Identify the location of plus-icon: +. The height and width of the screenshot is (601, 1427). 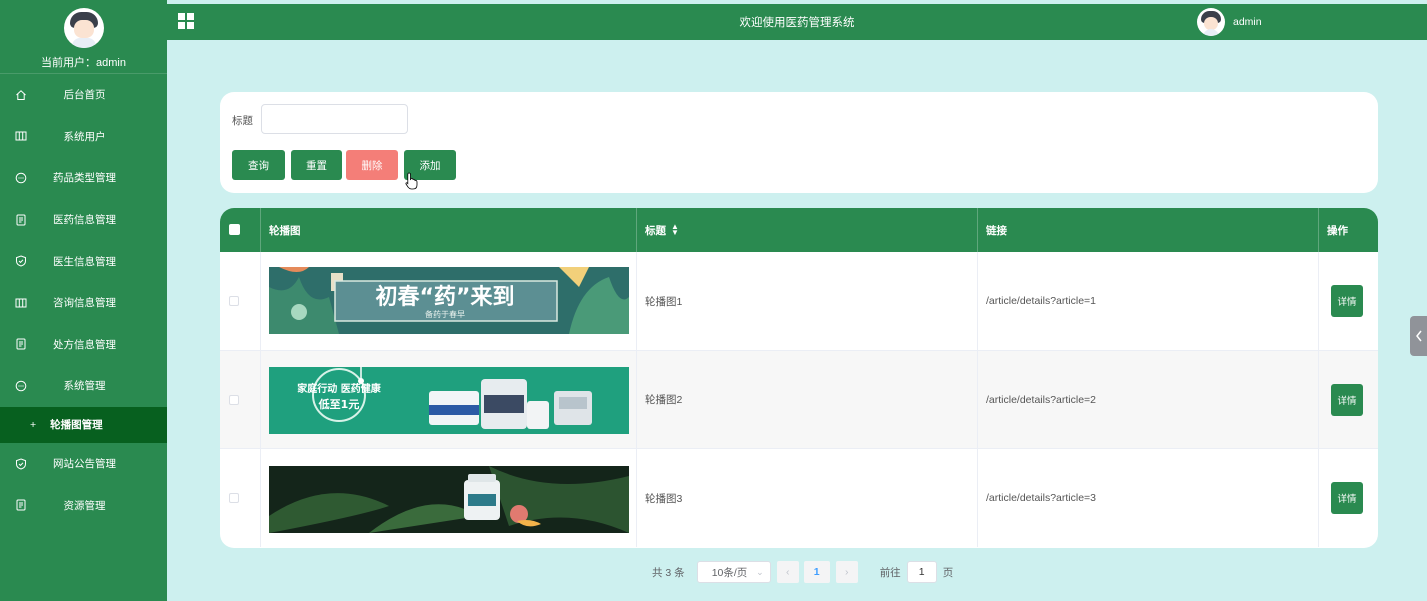
(33, 424).